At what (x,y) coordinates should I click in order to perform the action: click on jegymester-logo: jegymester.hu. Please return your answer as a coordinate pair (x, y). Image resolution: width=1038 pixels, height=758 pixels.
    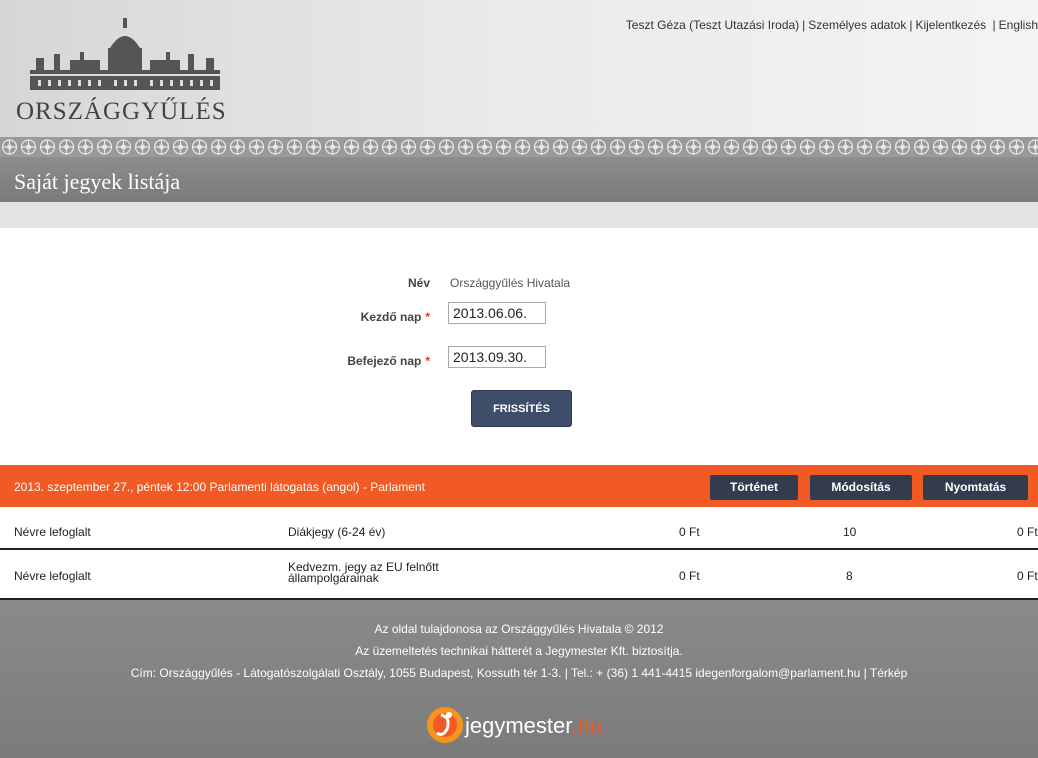
    Looking at the image, I should click on (525, 725).